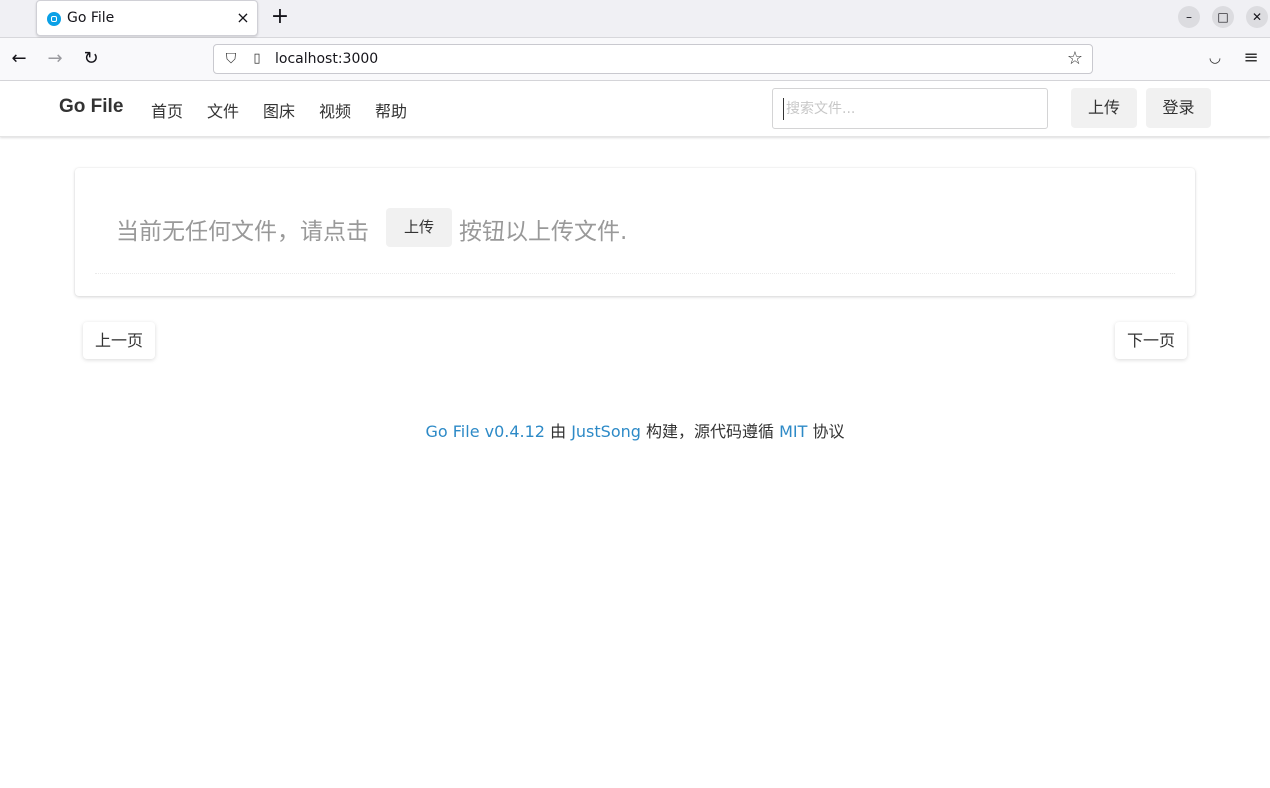 The height and width of the screenshot is (788, 1270). What do you see at coordinates (54, 19) in the screenshot?
I see `go-file-favicon-icon` at bounding box center [54, 19].